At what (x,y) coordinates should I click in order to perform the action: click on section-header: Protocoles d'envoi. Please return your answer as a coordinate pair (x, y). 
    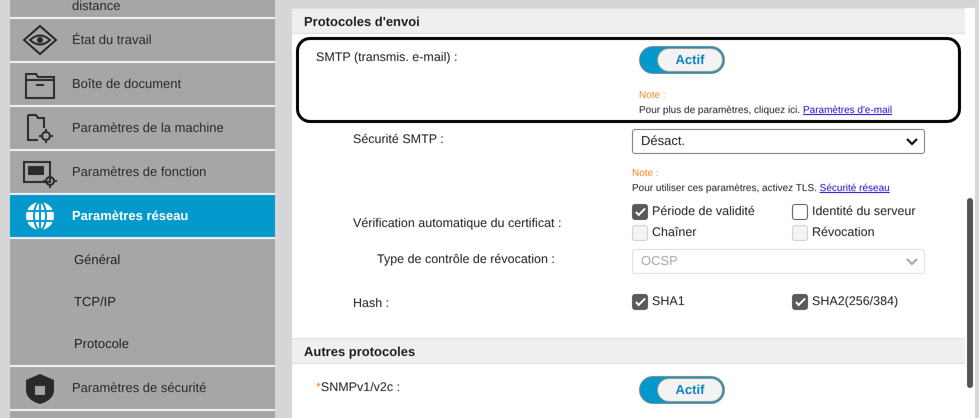
    Looking at the image, I should click on (628, 21).